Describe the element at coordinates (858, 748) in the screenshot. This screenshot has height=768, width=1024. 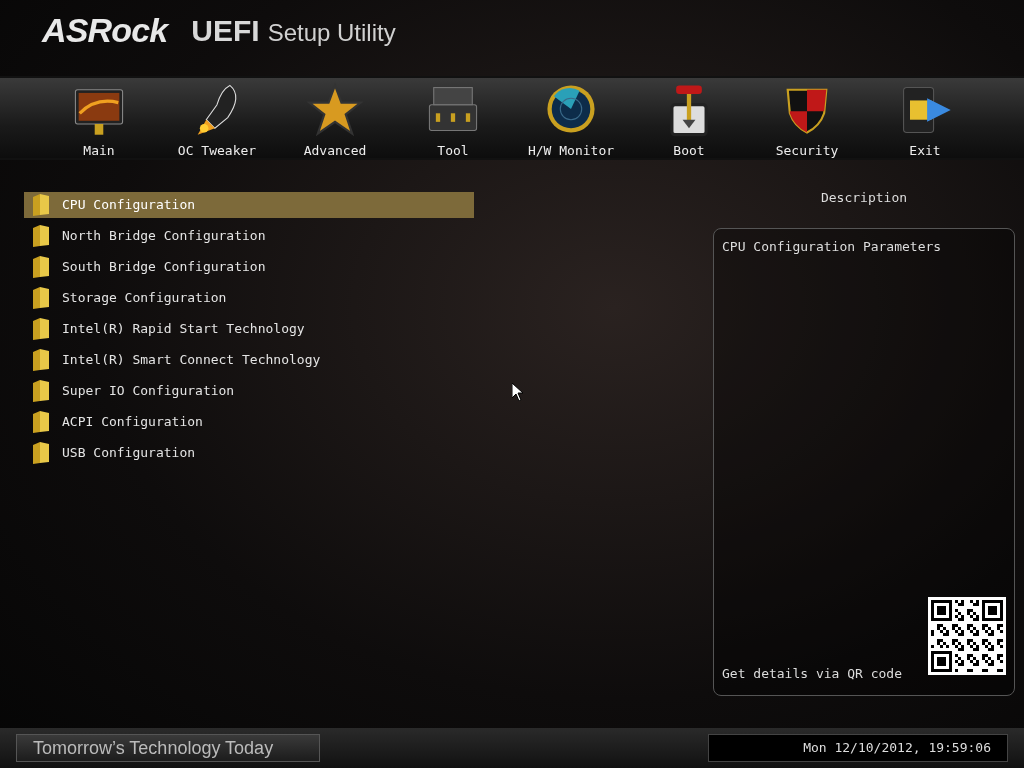
I see `date-time: Mon 12/10/2012, 19:59:06` at that location.